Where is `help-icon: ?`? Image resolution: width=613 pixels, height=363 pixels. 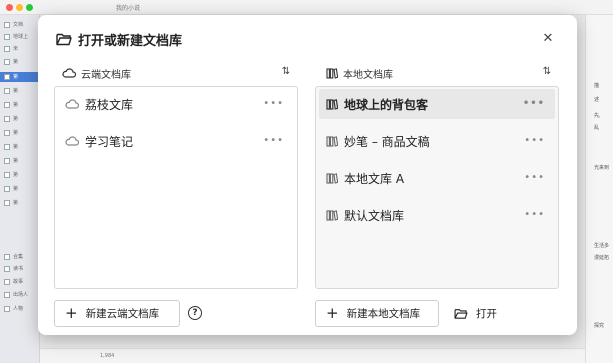 help-icon: ? is located at coordinates (195, 313).